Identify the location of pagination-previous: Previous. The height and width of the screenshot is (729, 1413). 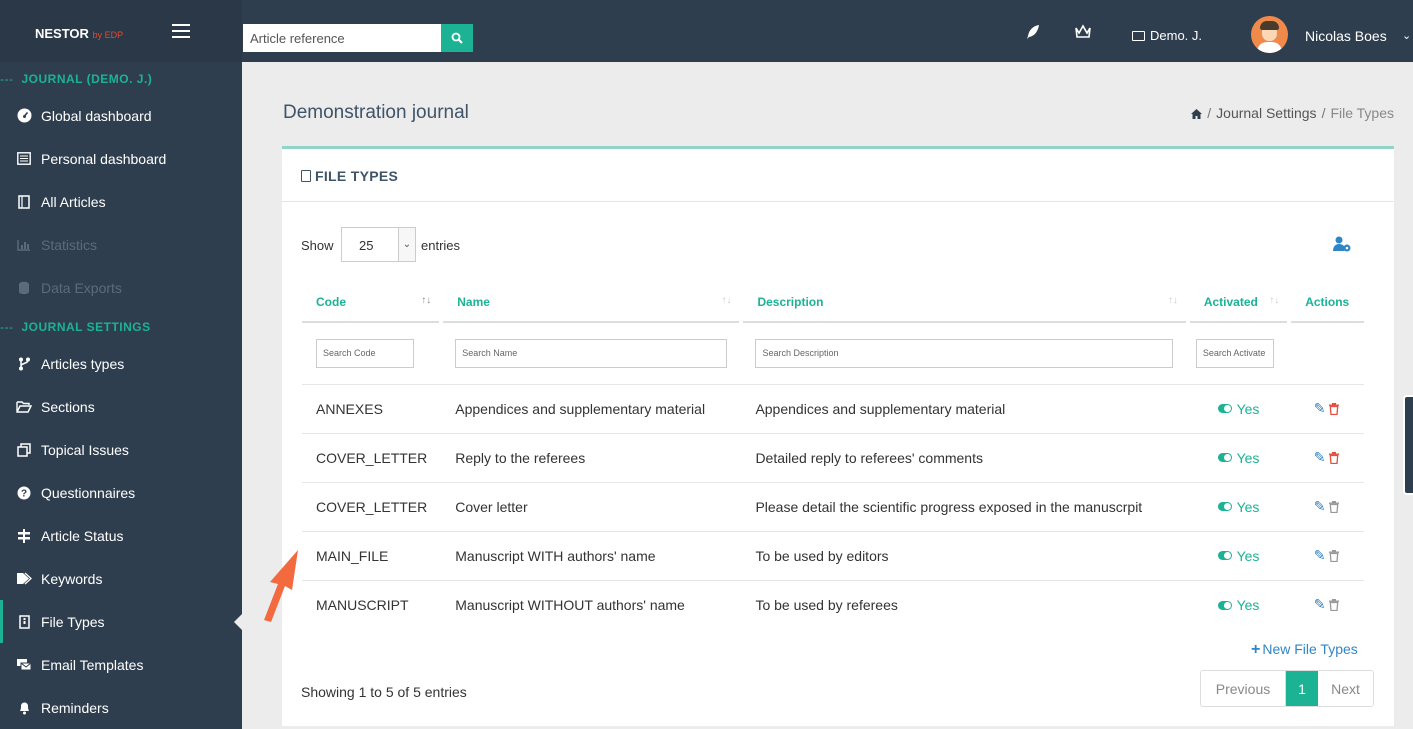
(1243, 688).